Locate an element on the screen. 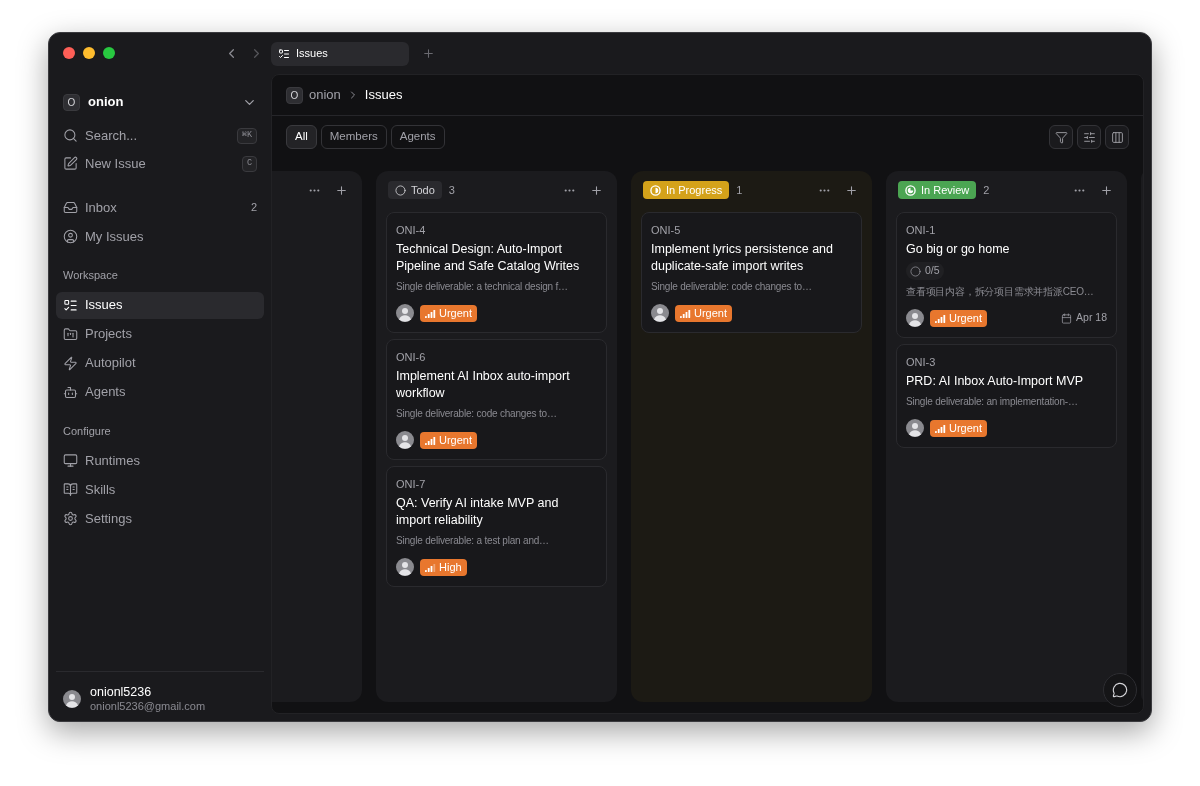 This screenshot has height=786, width=1200. column-count: 3 is located at coordinates (451, 190).